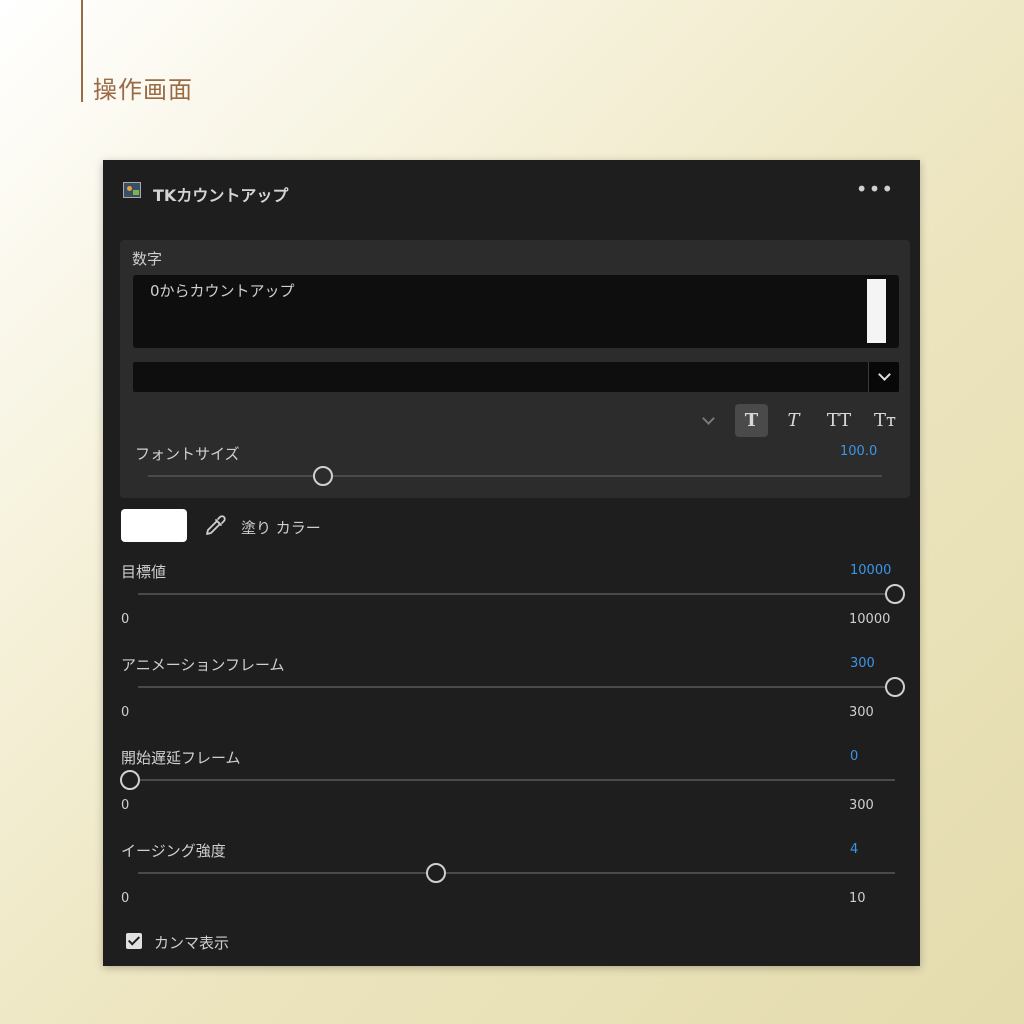  What do you see at coordinates (861, 712) in the screenshot?
I see `param-max-animation-frames: 300` at bounding box center [861, 712].